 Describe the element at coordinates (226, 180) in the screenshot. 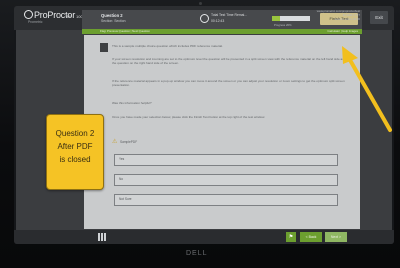

I see `answer-option: No` at that location.